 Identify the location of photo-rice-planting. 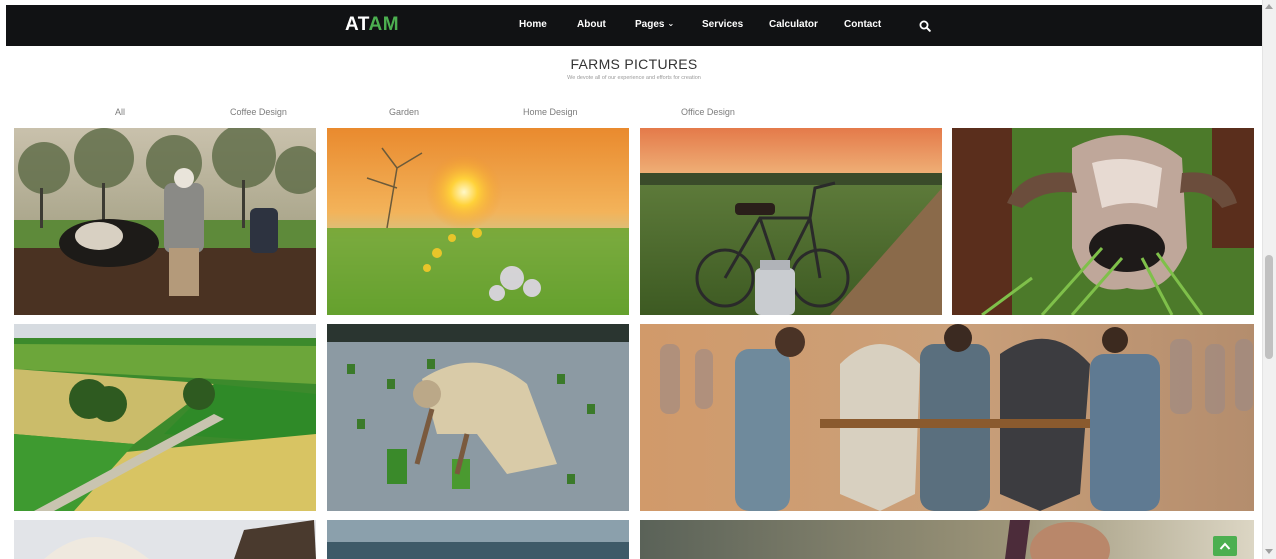
(478, 417).